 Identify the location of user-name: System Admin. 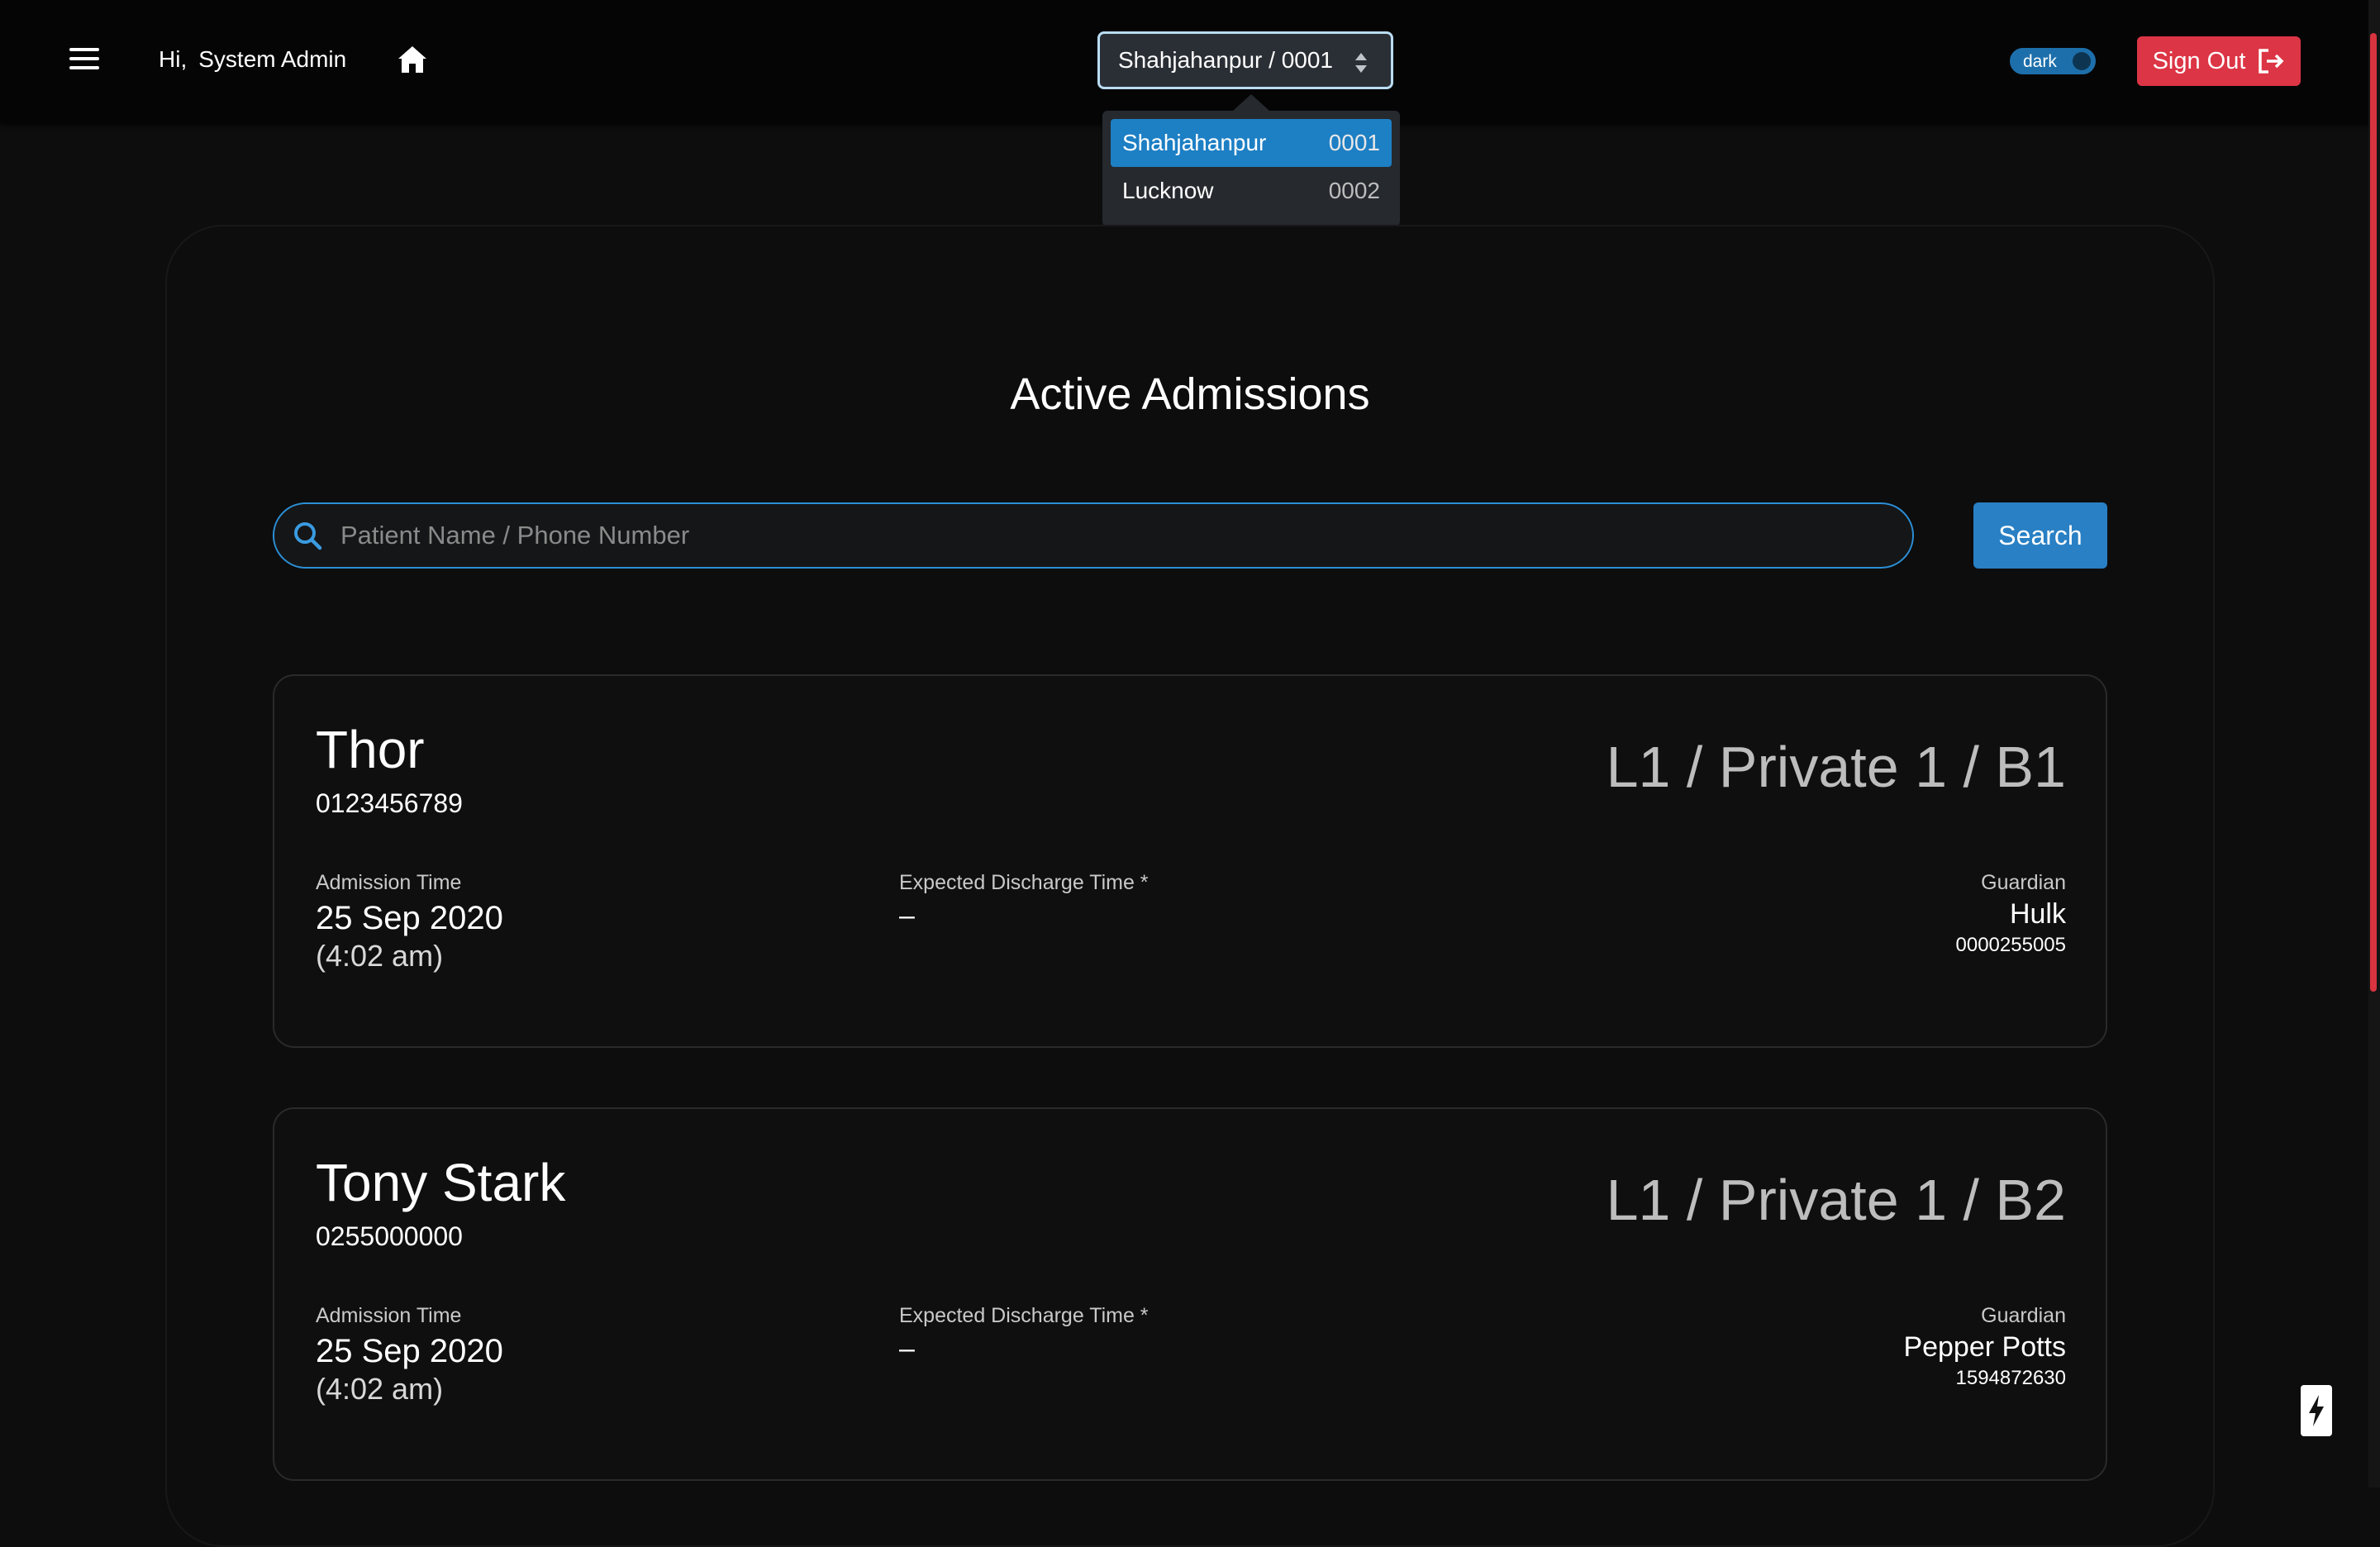
(272, 59).